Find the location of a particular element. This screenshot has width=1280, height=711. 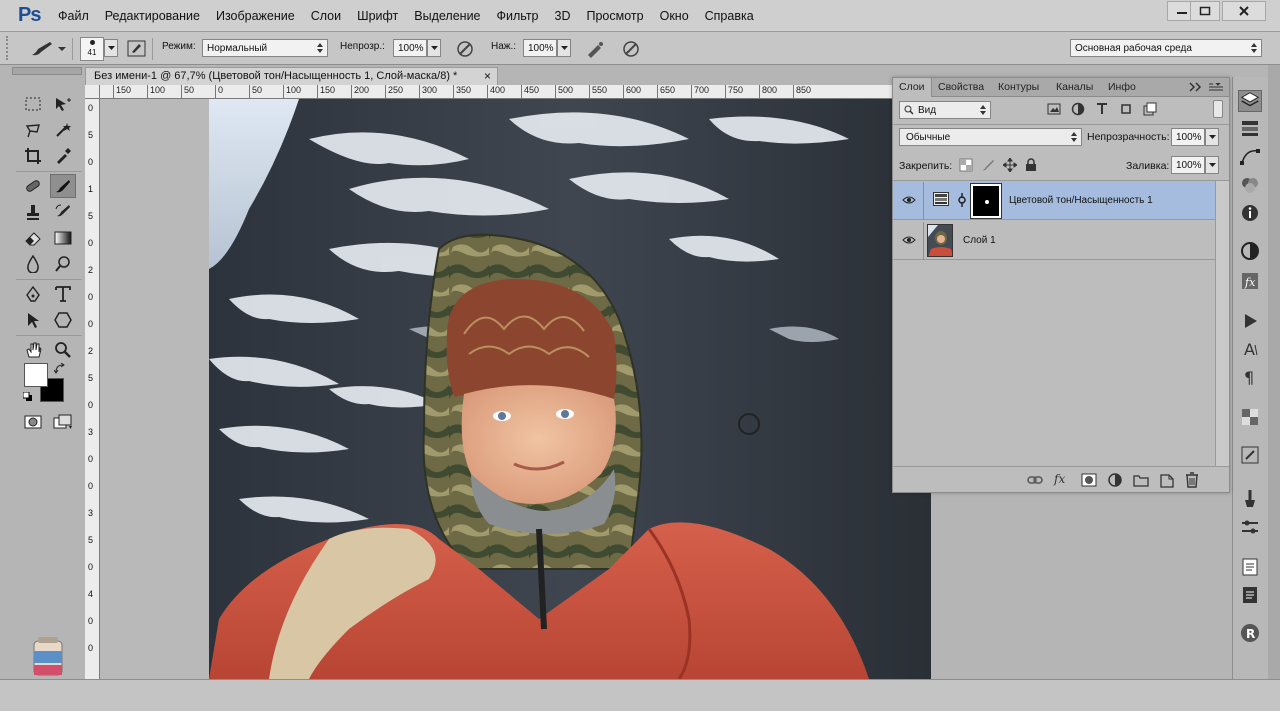

layer-opacity-dropdown is located at coordinates (1212, 137).